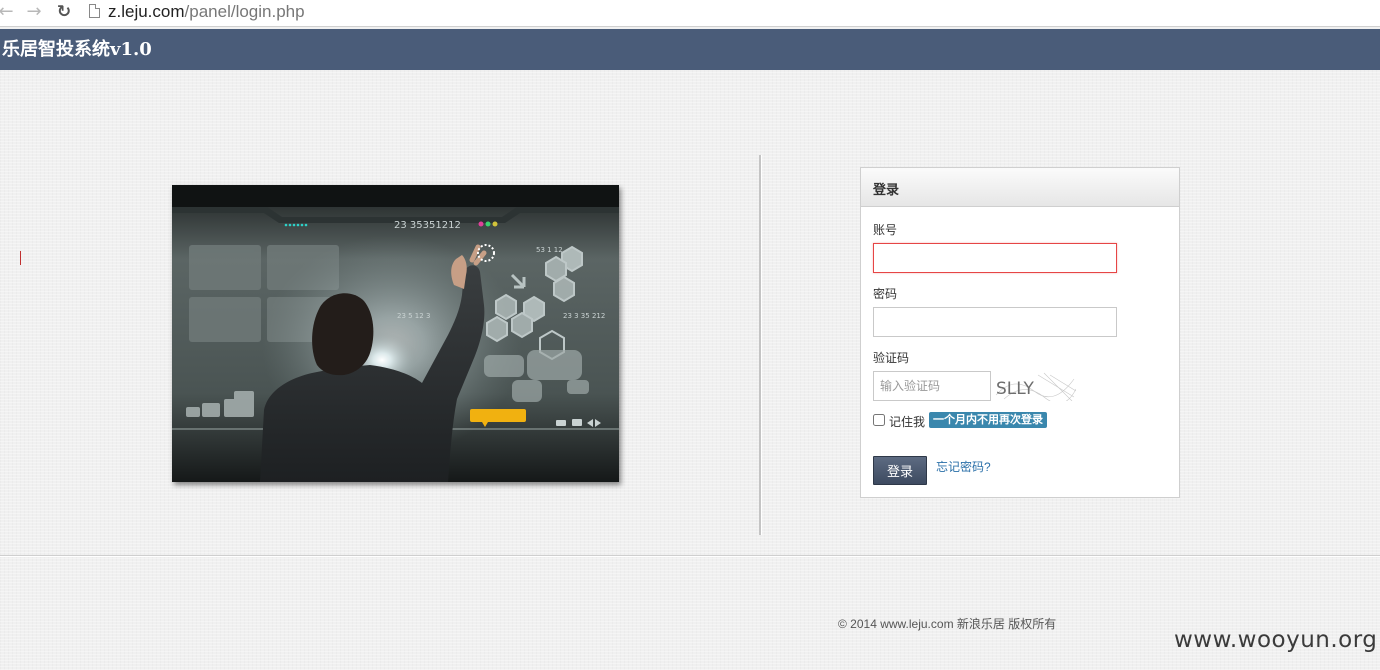  I want to click on hero-counter-text: 23 35351212, so click(427, 225).